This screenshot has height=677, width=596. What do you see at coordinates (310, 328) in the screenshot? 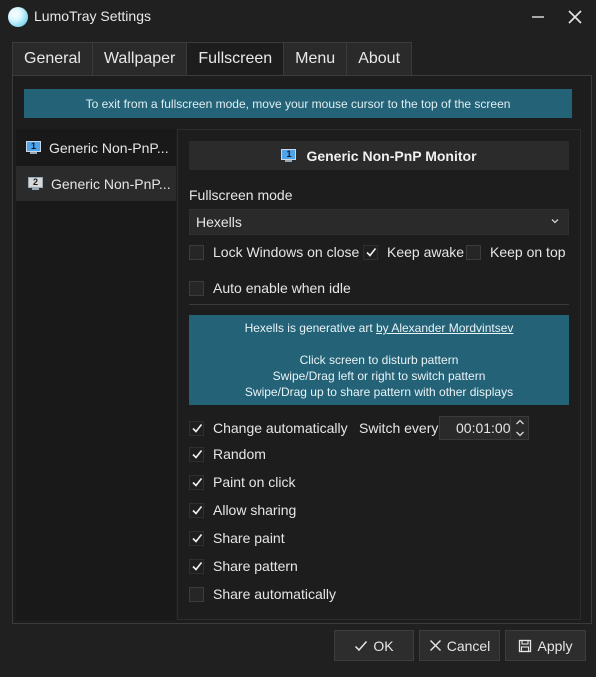
I see `art-info-prefix: Hexells is generative art` at bounding box center [310, 328].